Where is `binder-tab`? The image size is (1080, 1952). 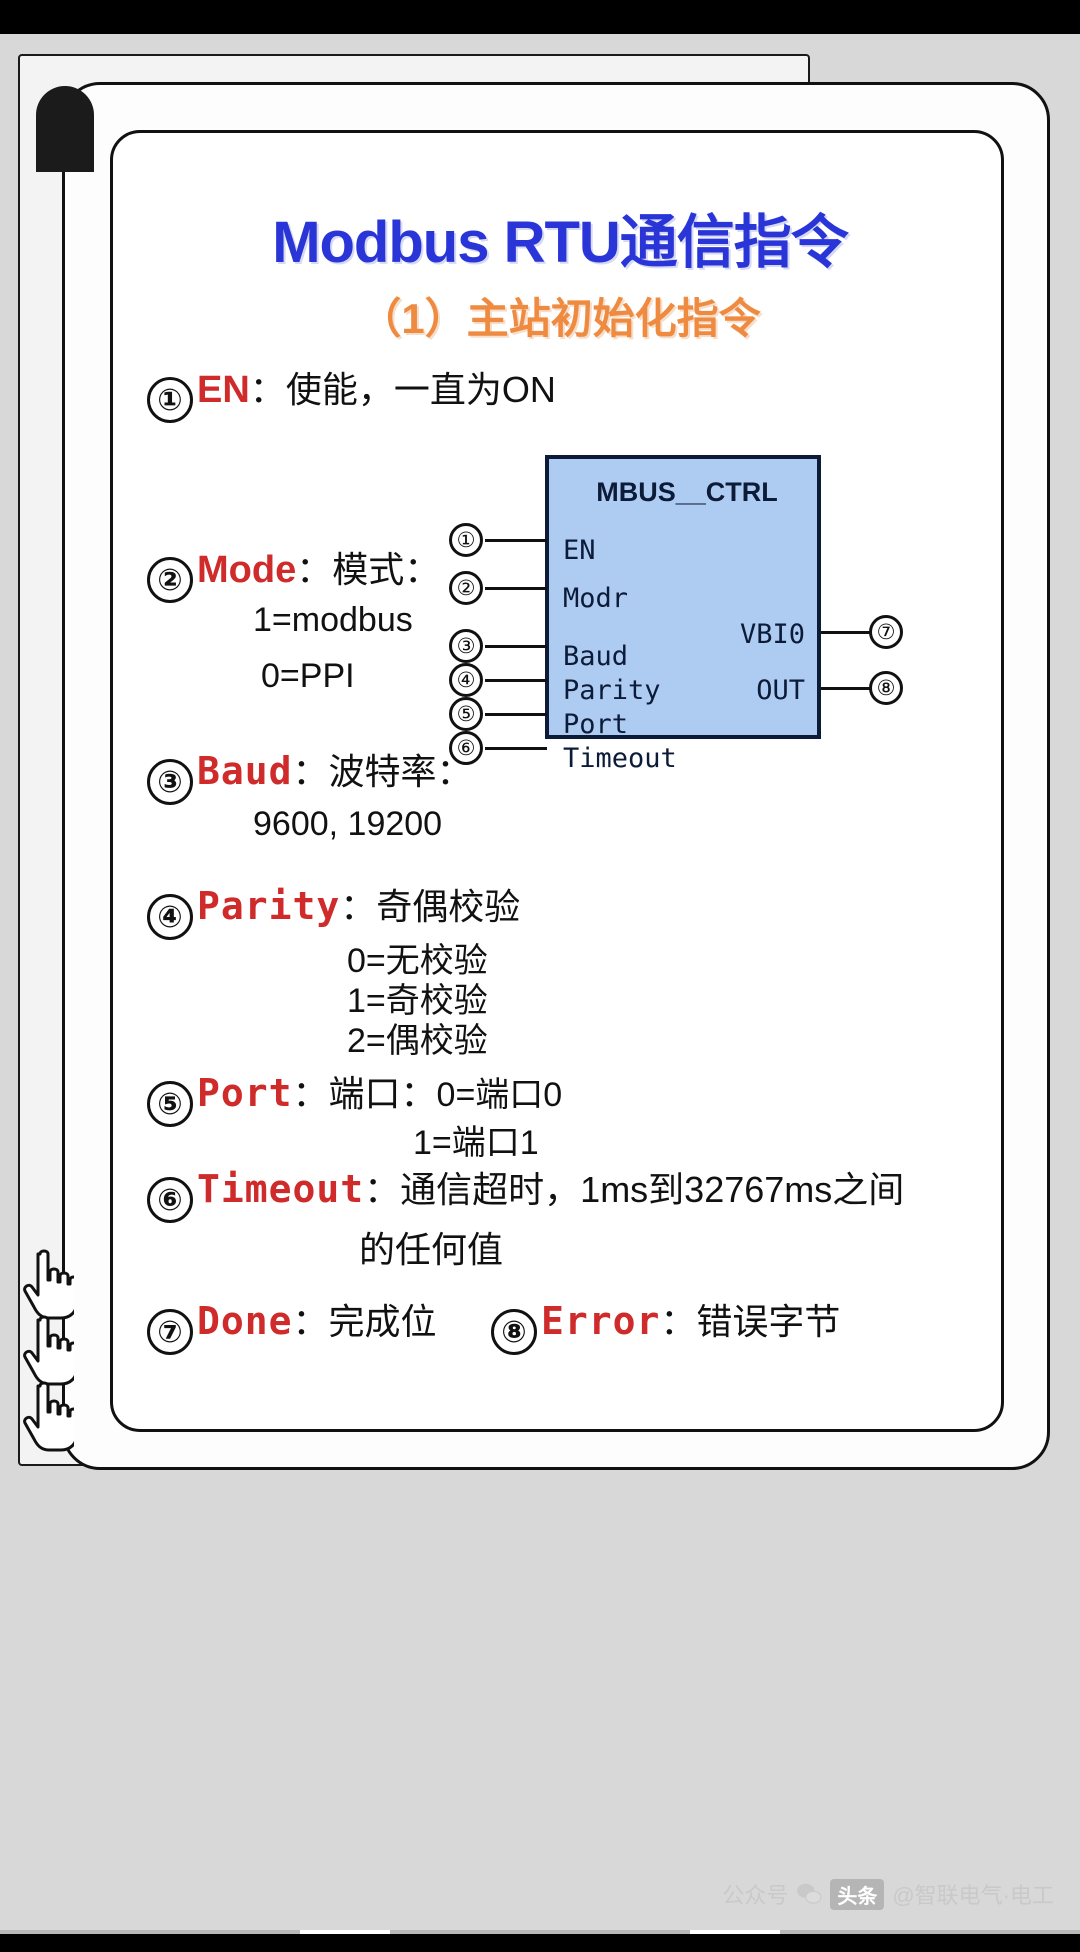 binder-tab is located at coordinates (65, 129).